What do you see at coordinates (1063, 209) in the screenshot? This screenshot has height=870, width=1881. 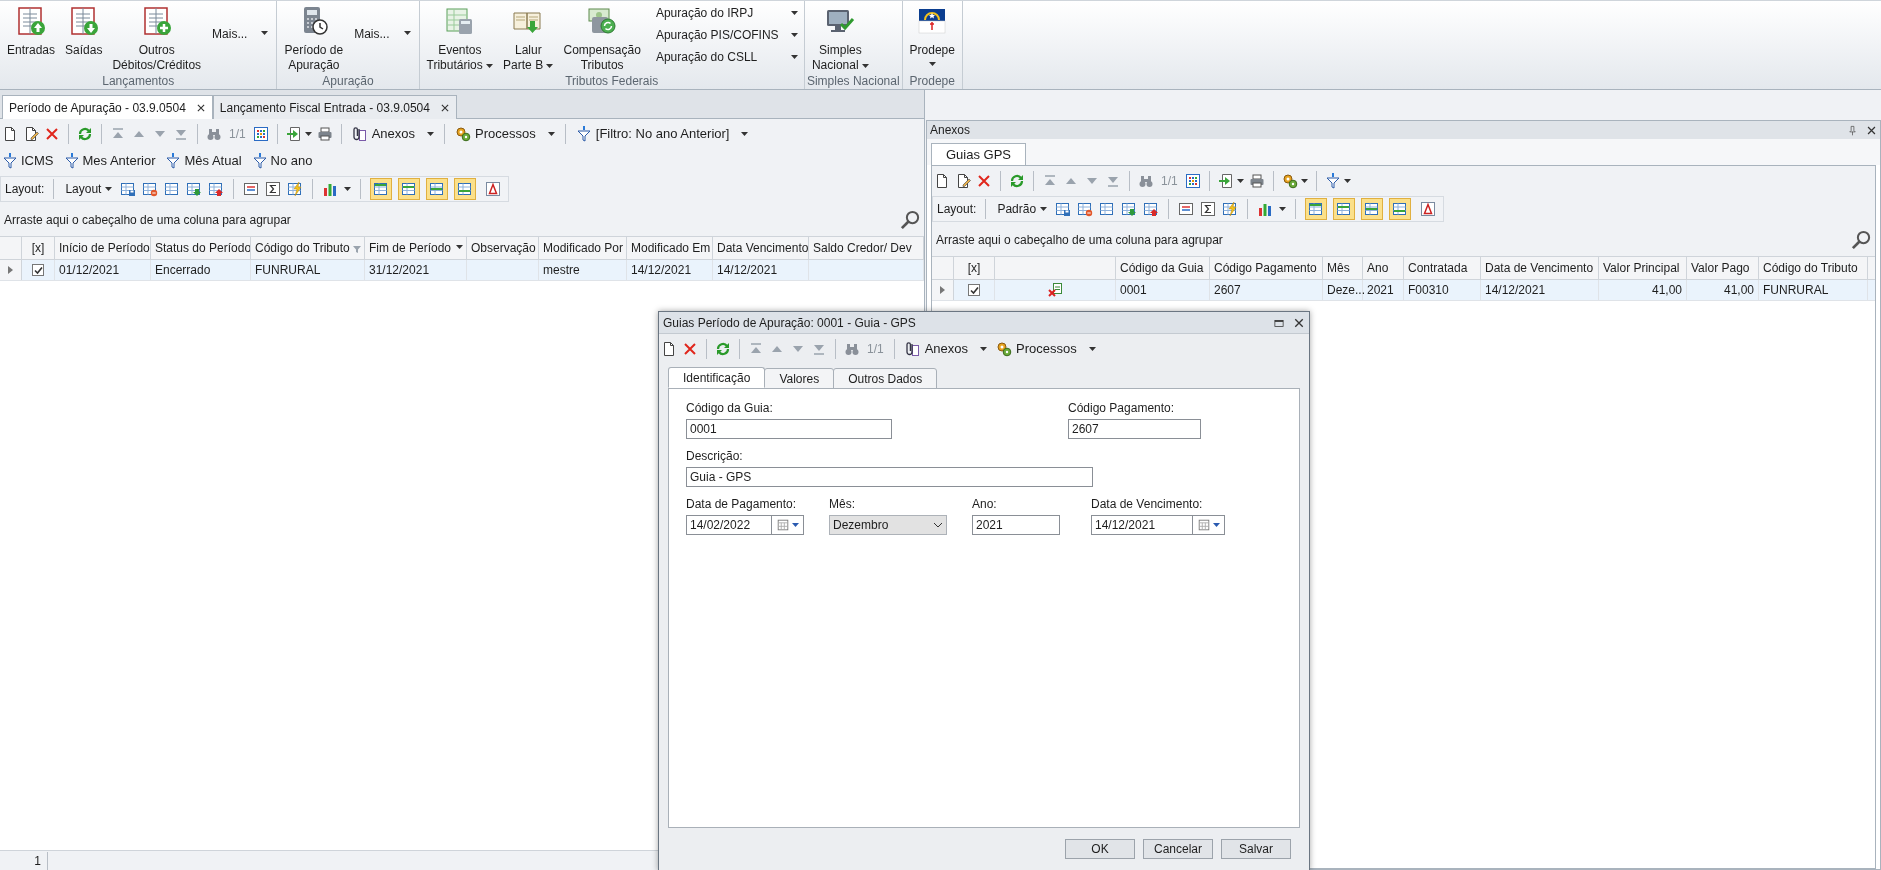 I see `table-save-icon` at bounding box center [1063, 209].